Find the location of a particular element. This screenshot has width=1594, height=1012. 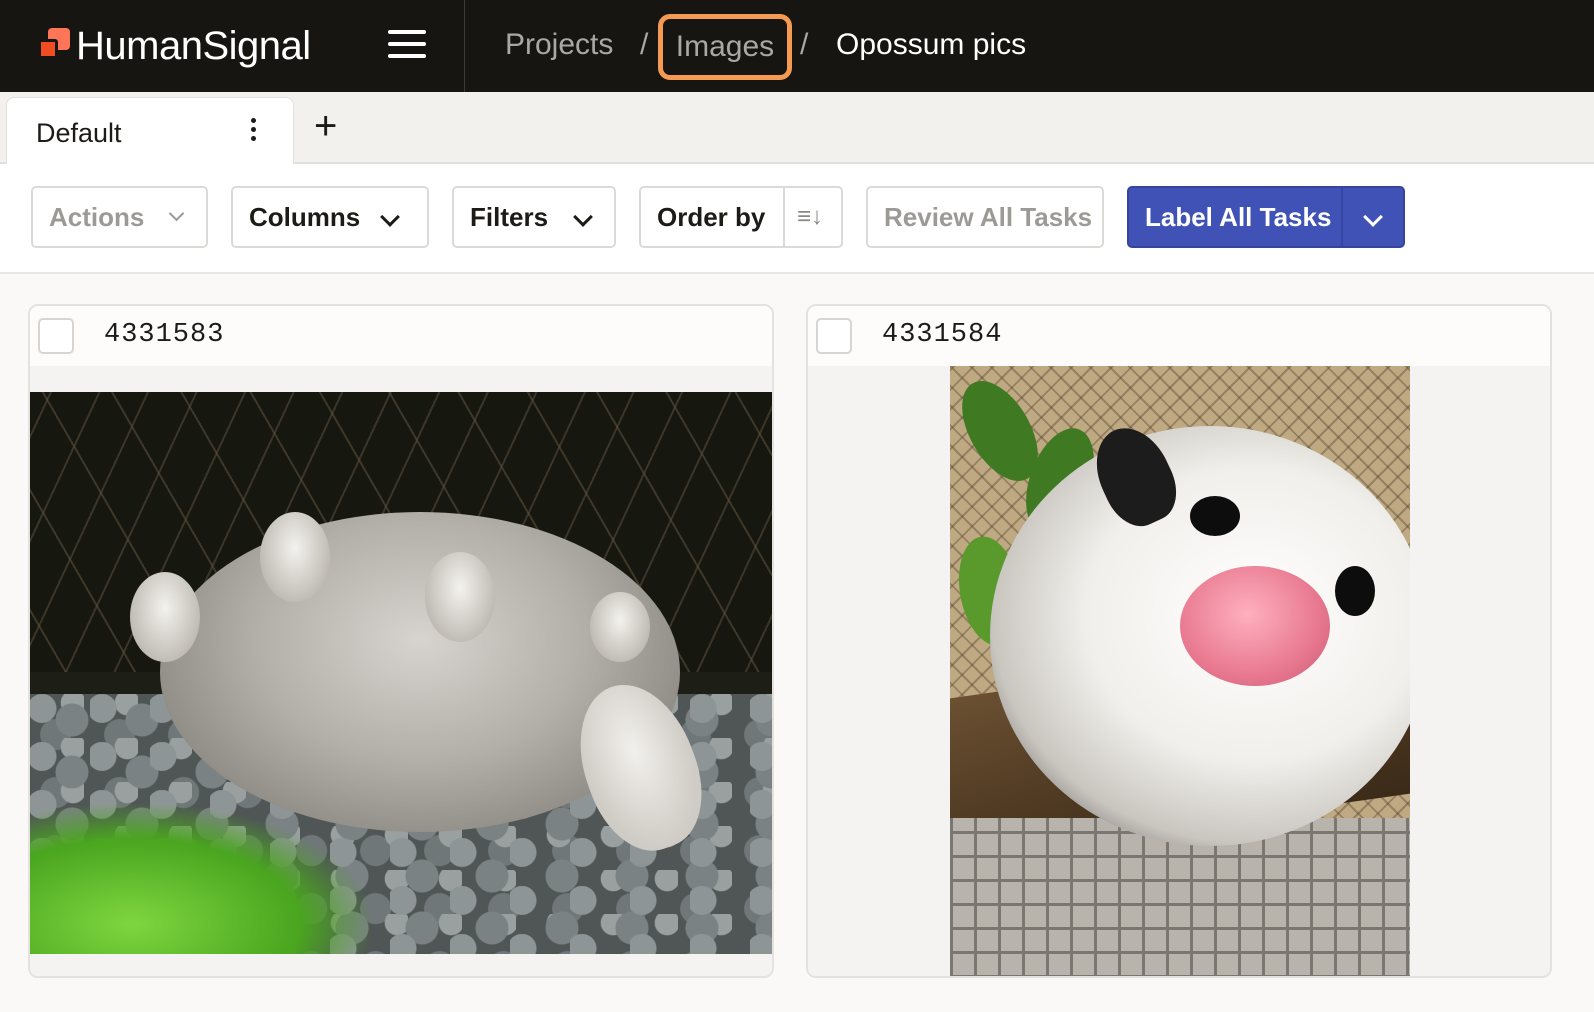

brand-name: HumanSignal is located at coordinates (193, 46).